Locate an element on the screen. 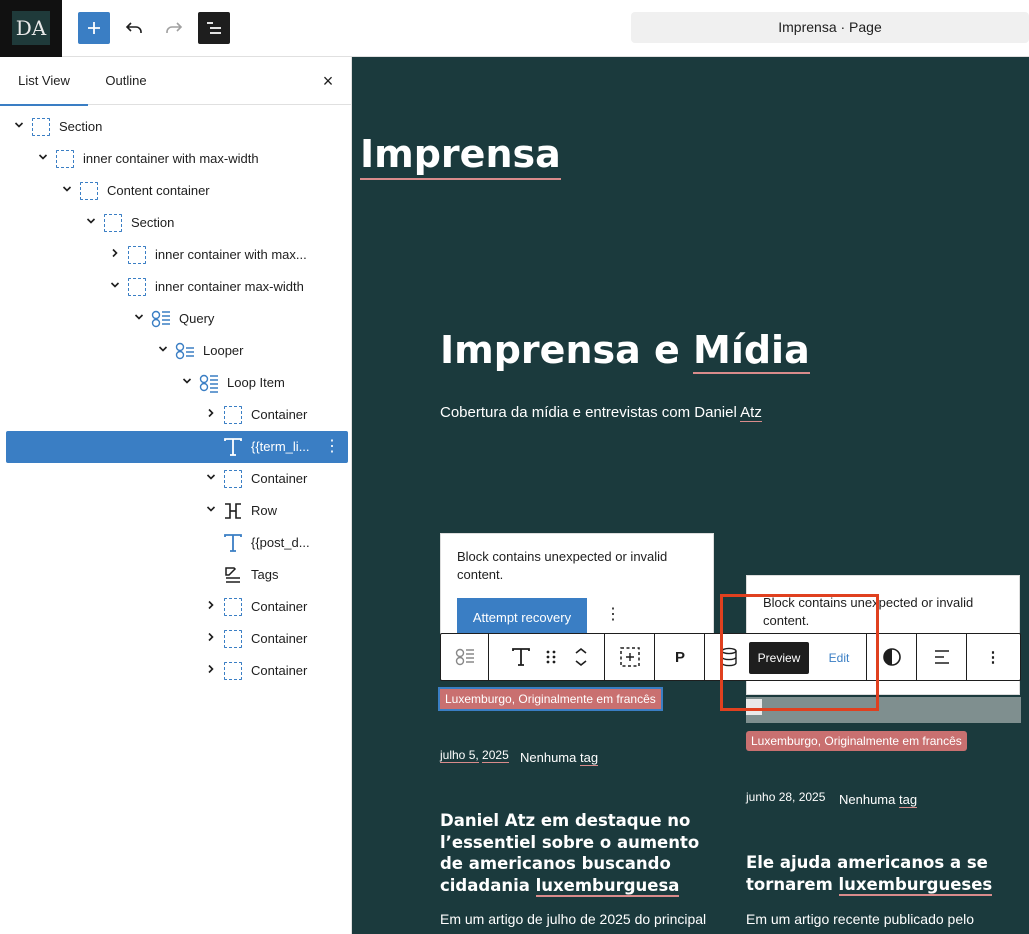 The width and height of the screenshot is (1029, 934). row-options-icon: ⋮ is located at coordinates (332, 447).